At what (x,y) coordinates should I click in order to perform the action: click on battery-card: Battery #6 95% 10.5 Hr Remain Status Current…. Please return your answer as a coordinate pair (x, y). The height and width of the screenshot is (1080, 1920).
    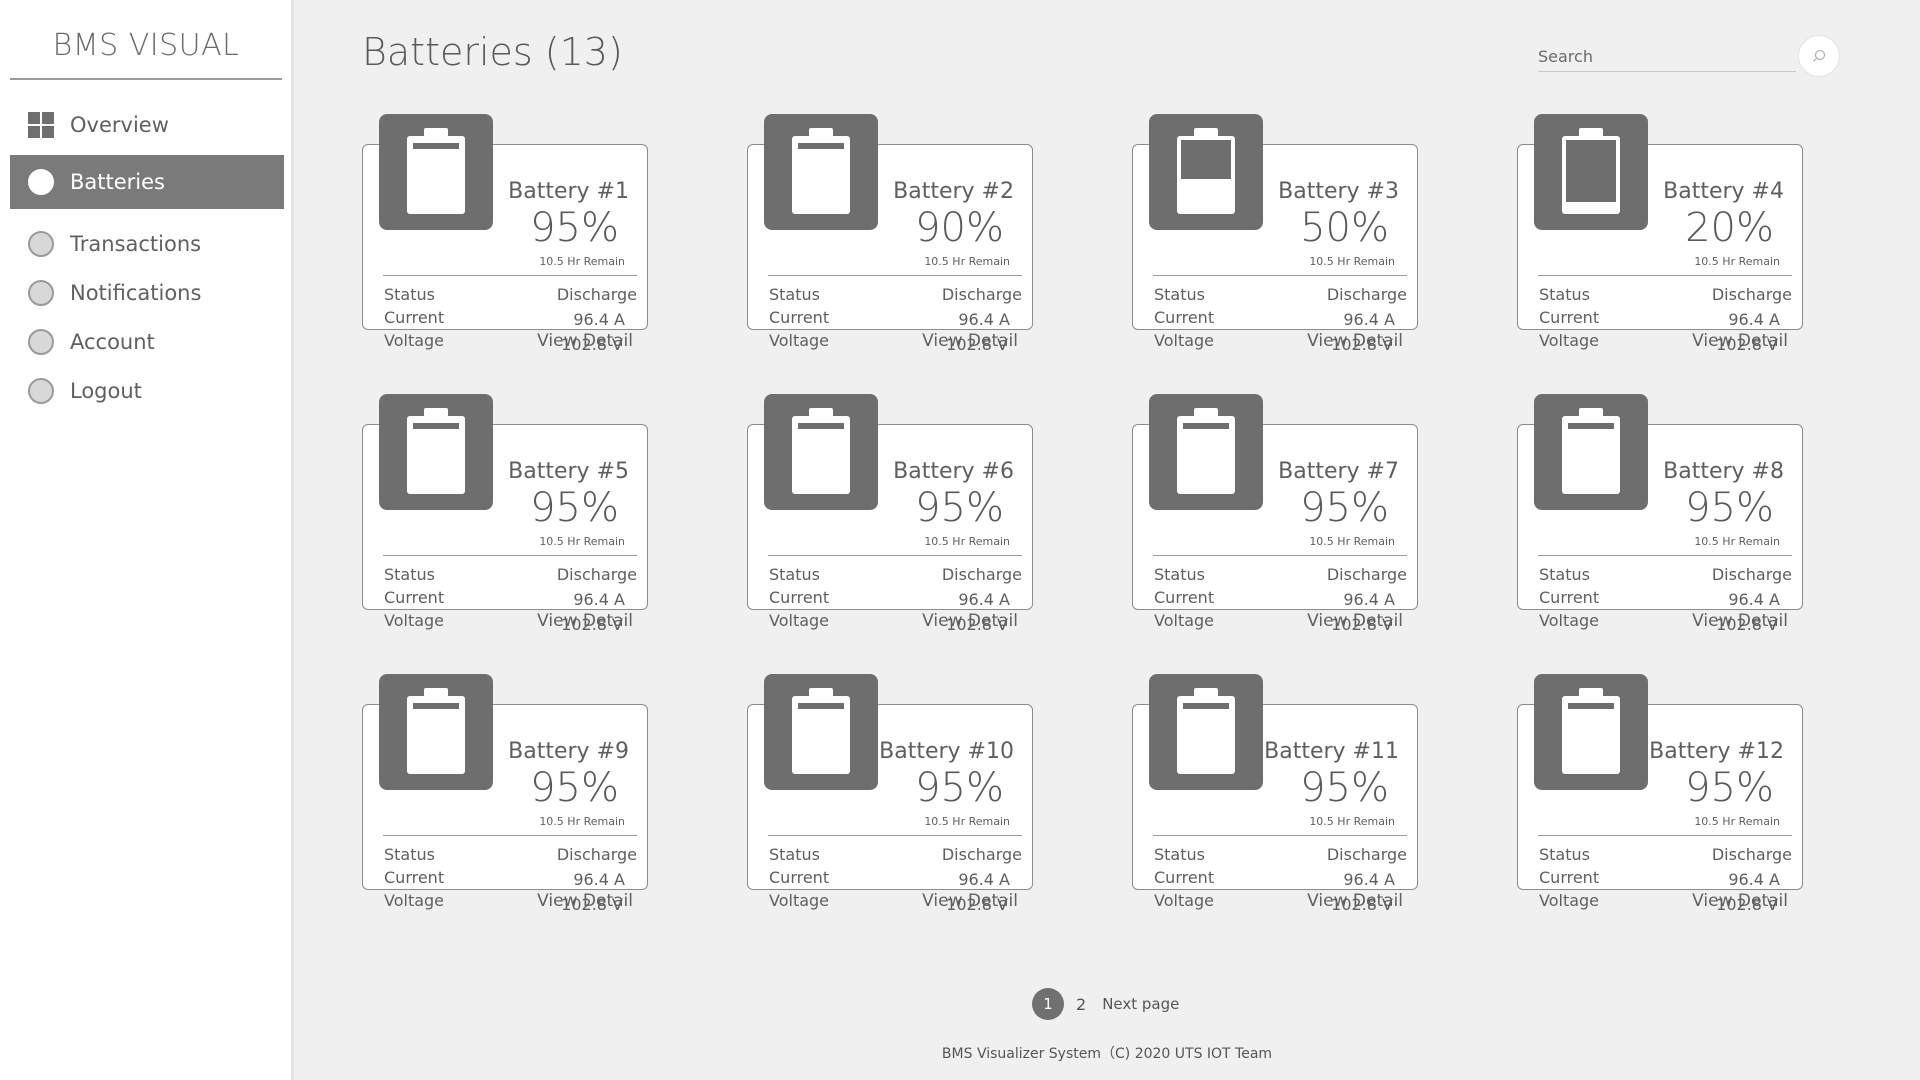
    Looking at the image, I should click on (890, 514).